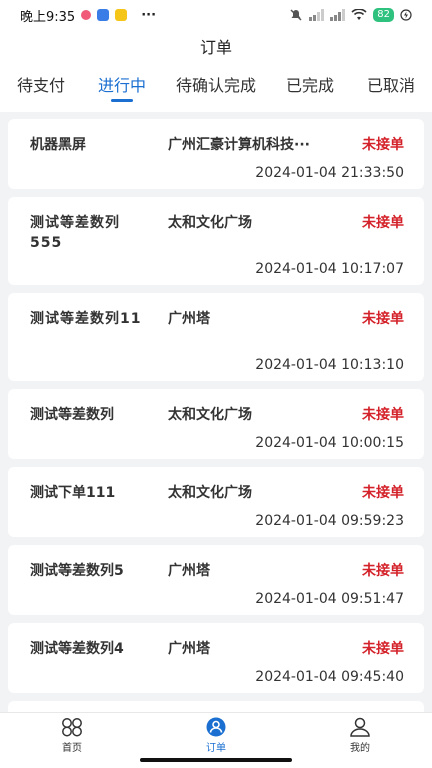 This screenshot has width=432, height=768. I want to click on order-status-tabs: 待支付 进行中 待确认完成 已完成 已取消, so click(216, 89).